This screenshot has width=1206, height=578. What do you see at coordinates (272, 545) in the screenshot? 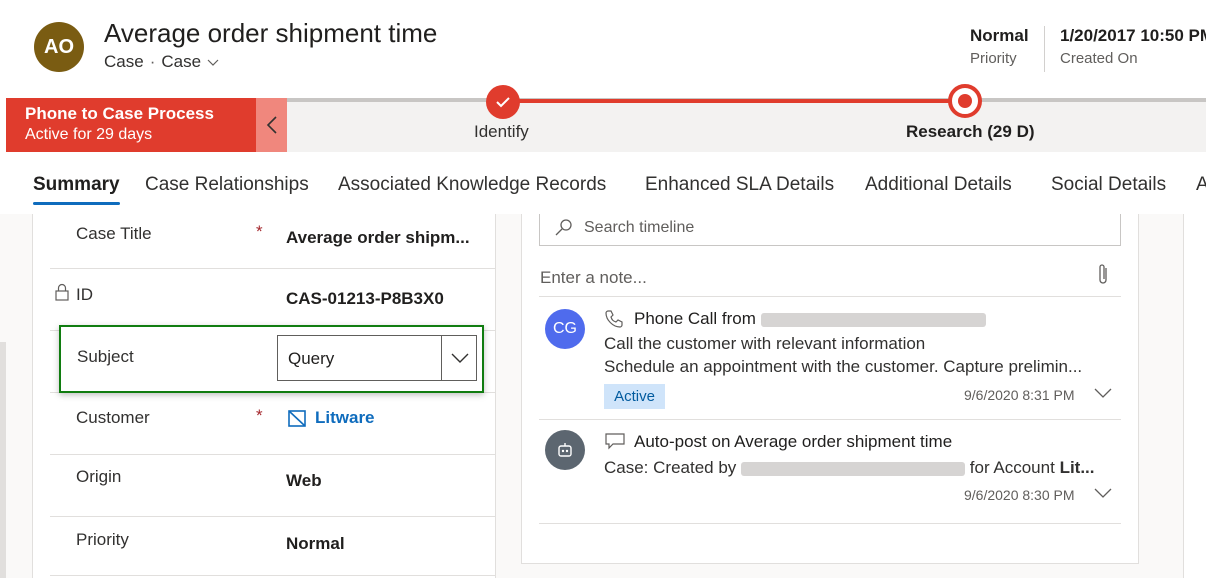
I see `field-row-priority: Priority Normal` at bounding box center [272, 545].